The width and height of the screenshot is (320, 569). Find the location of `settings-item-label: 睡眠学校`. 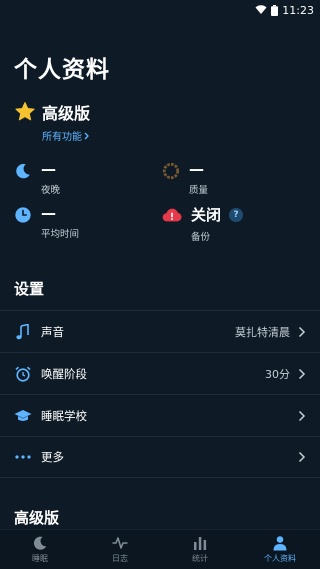

settings-item-label: 睡眠学校 is located at coordinates (64, 415).